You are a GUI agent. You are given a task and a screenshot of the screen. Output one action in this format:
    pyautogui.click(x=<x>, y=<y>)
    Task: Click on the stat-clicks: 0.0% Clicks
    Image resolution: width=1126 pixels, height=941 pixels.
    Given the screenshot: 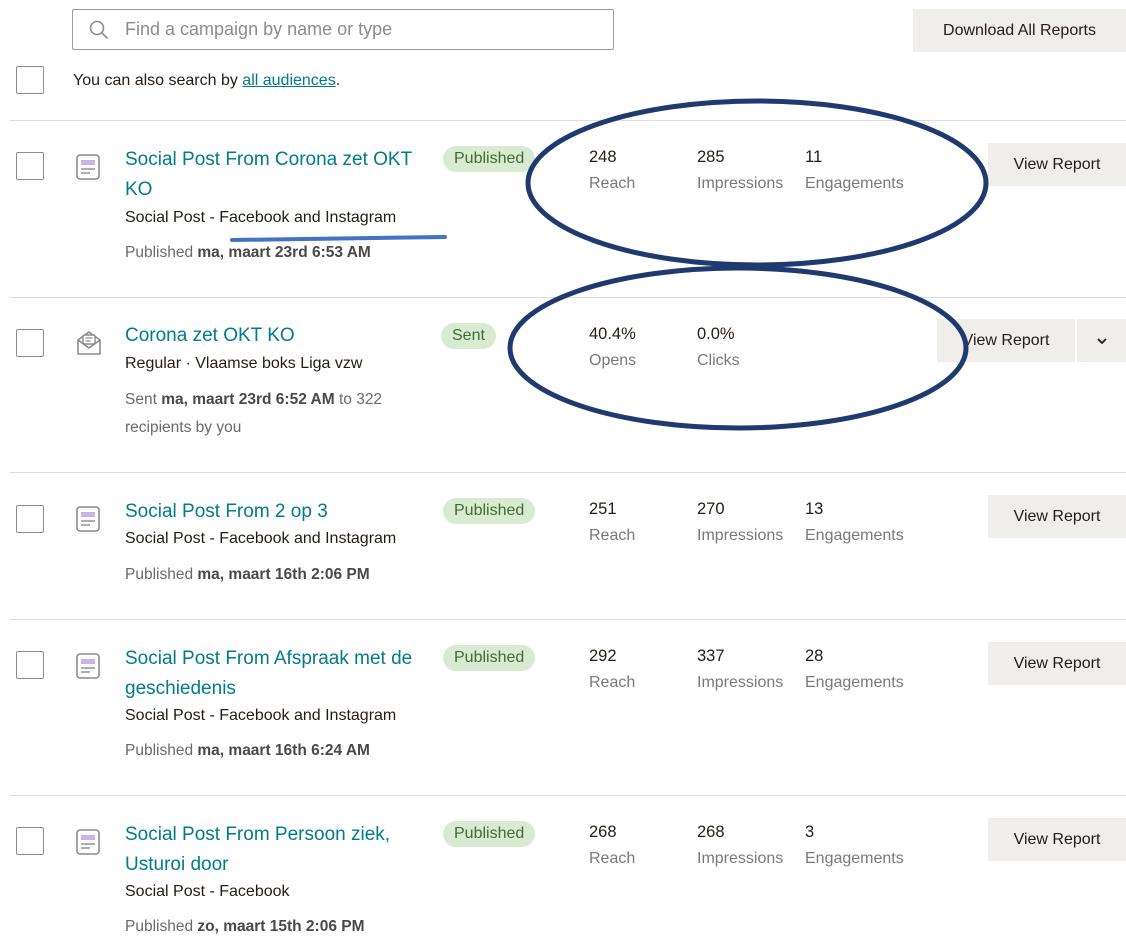 What is the action you would take?
    pyautogui.click(x=718, y=347)
    